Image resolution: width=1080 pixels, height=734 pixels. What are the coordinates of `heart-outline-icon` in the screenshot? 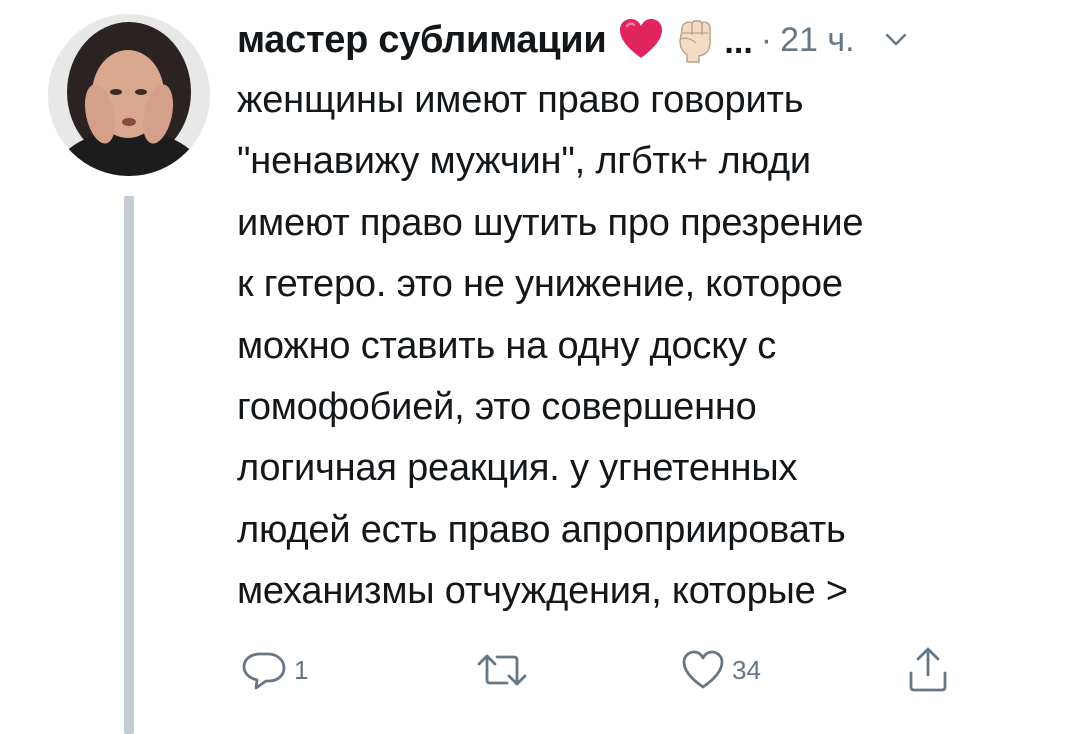 It's located at (703, 670).